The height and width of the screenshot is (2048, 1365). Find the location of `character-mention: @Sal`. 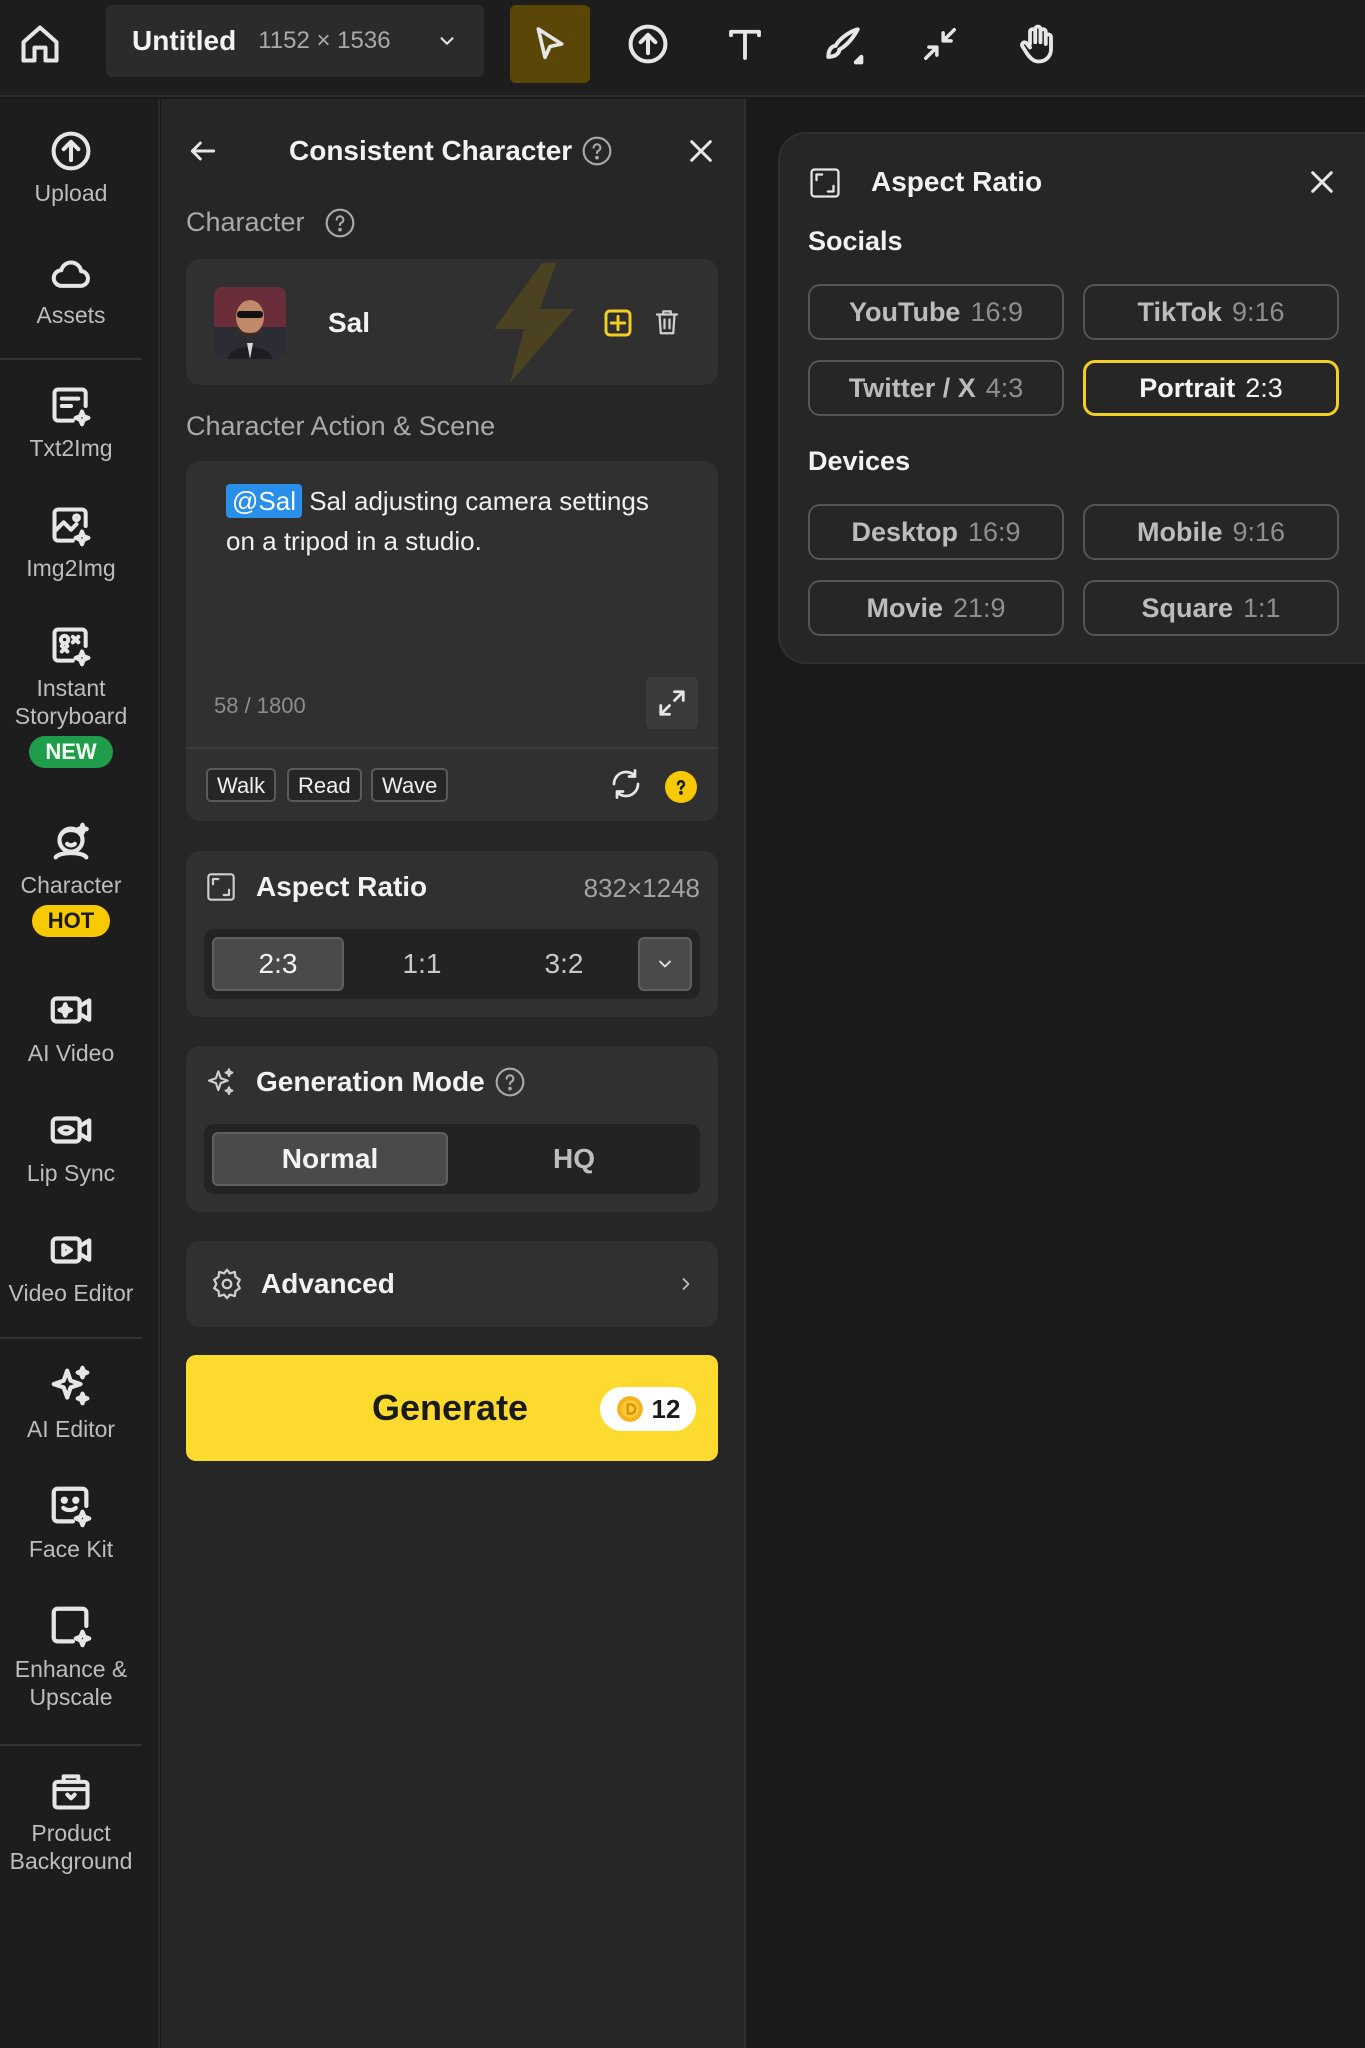

character-mention: @Sal is located at coordinates (264, 501).